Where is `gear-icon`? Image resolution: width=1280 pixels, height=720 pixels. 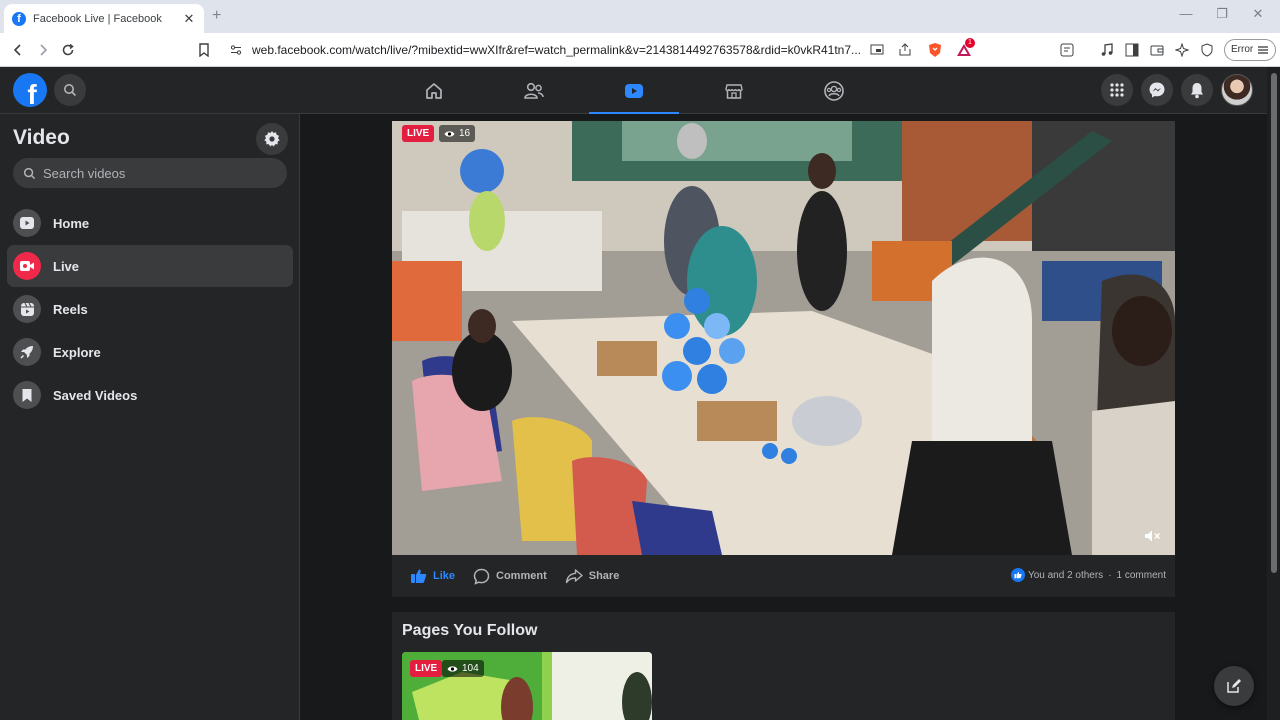
gear-icon is located at coordinates (272, 139).